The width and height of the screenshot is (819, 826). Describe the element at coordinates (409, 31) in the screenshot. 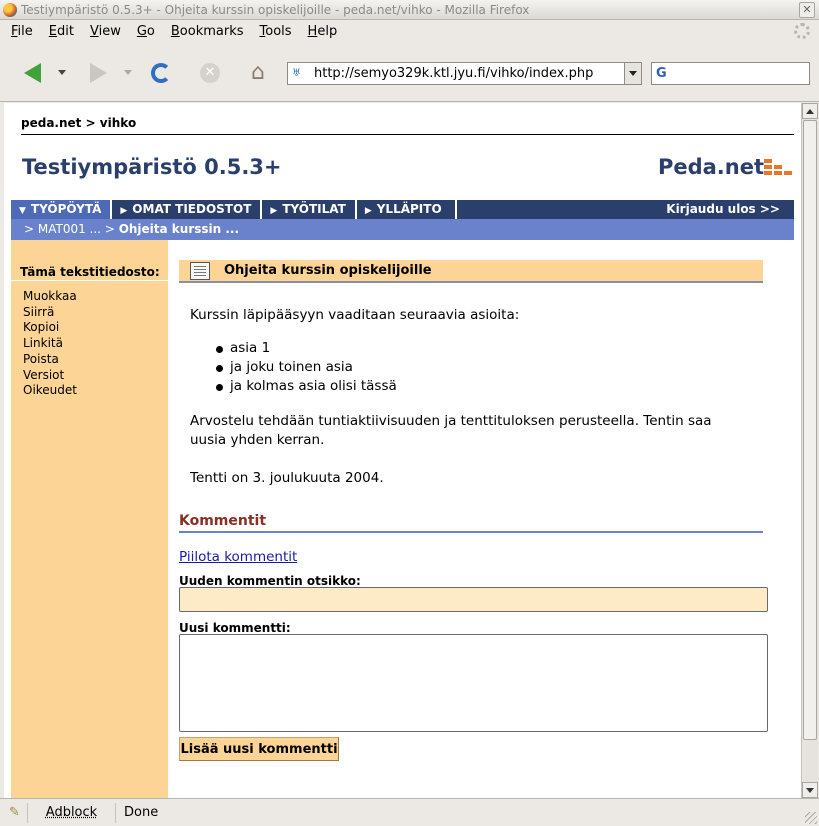

I see `menu-bar: File Edit View Go Bookmarks Tools Help` at that location.